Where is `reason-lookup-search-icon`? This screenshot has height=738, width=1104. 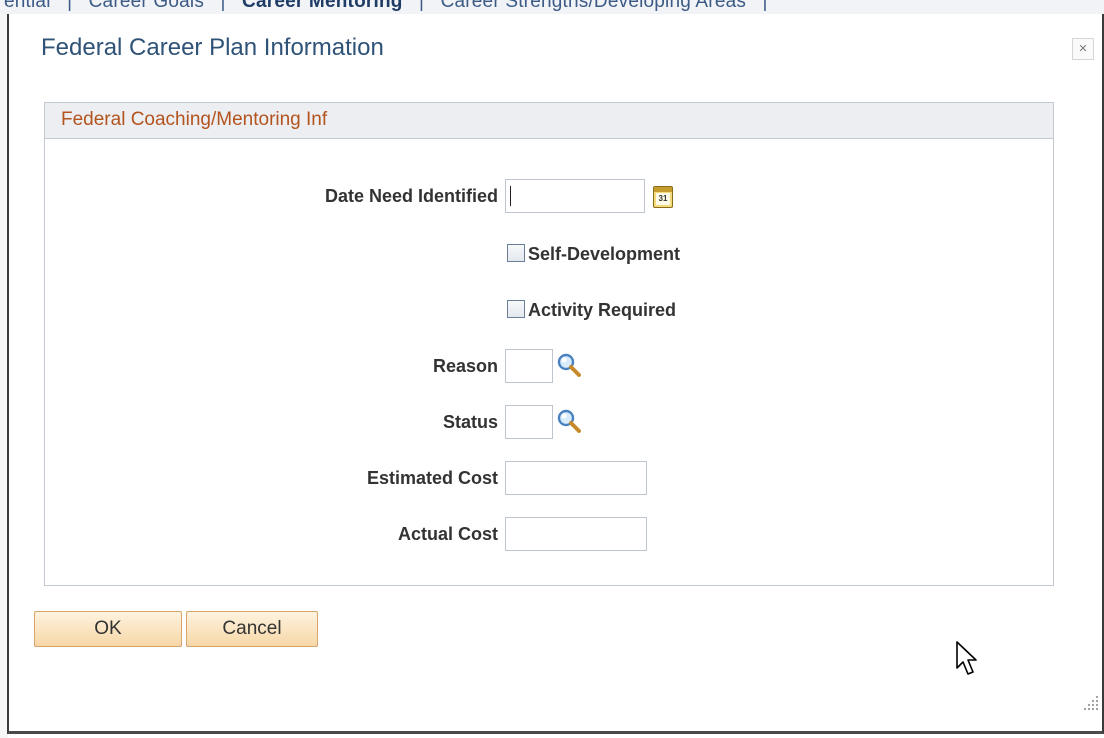 reason-lookup-search-icon is located at coordinates (569, 365).